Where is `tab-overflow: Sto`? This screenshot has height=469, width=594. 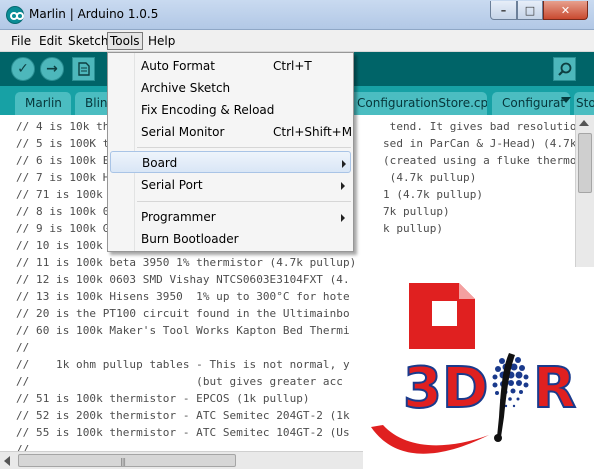
tab-overflow: Sto is located at coordinates (584, 103).